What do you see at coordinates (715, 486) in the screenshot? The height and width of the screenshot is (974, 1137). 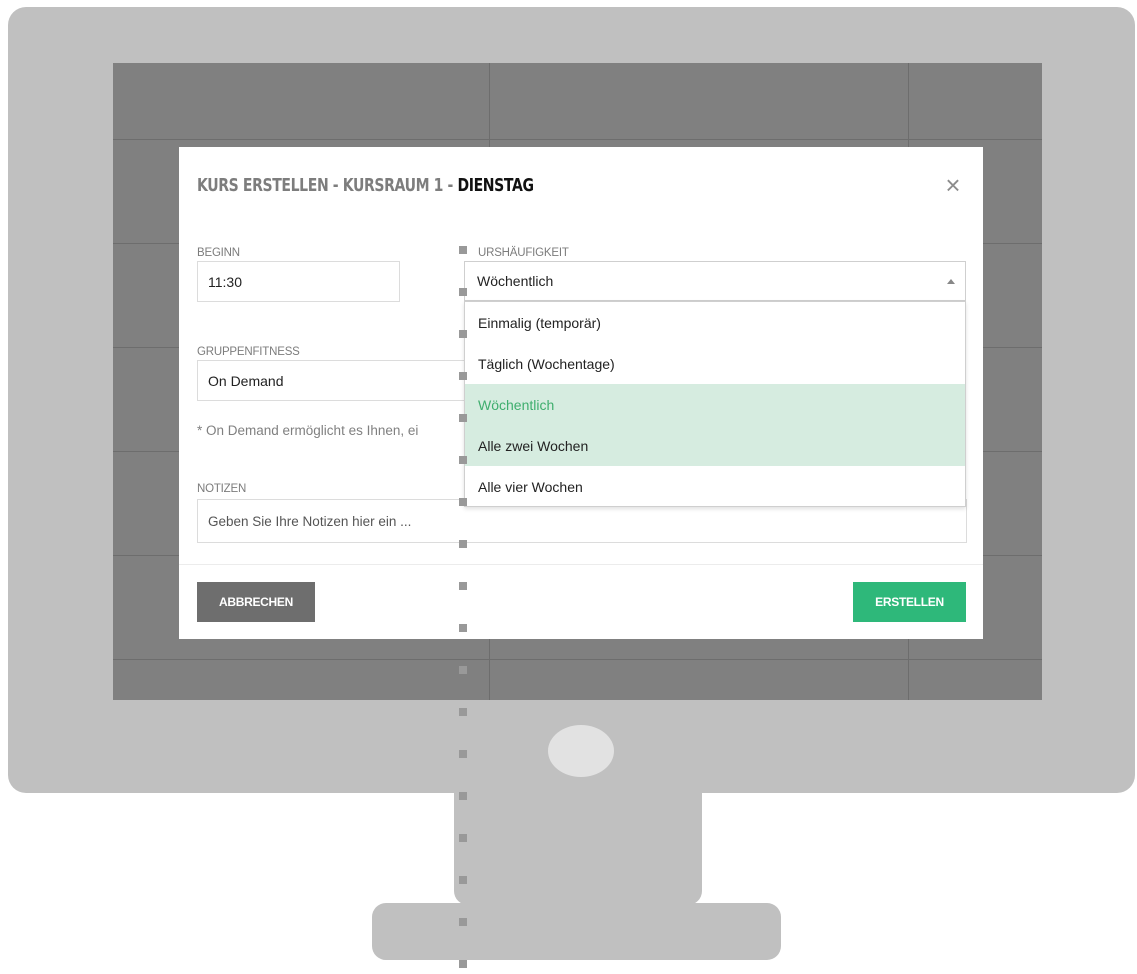 I see `dropdown-option: Alle vier Wochen` at bounding box center [715, 486].